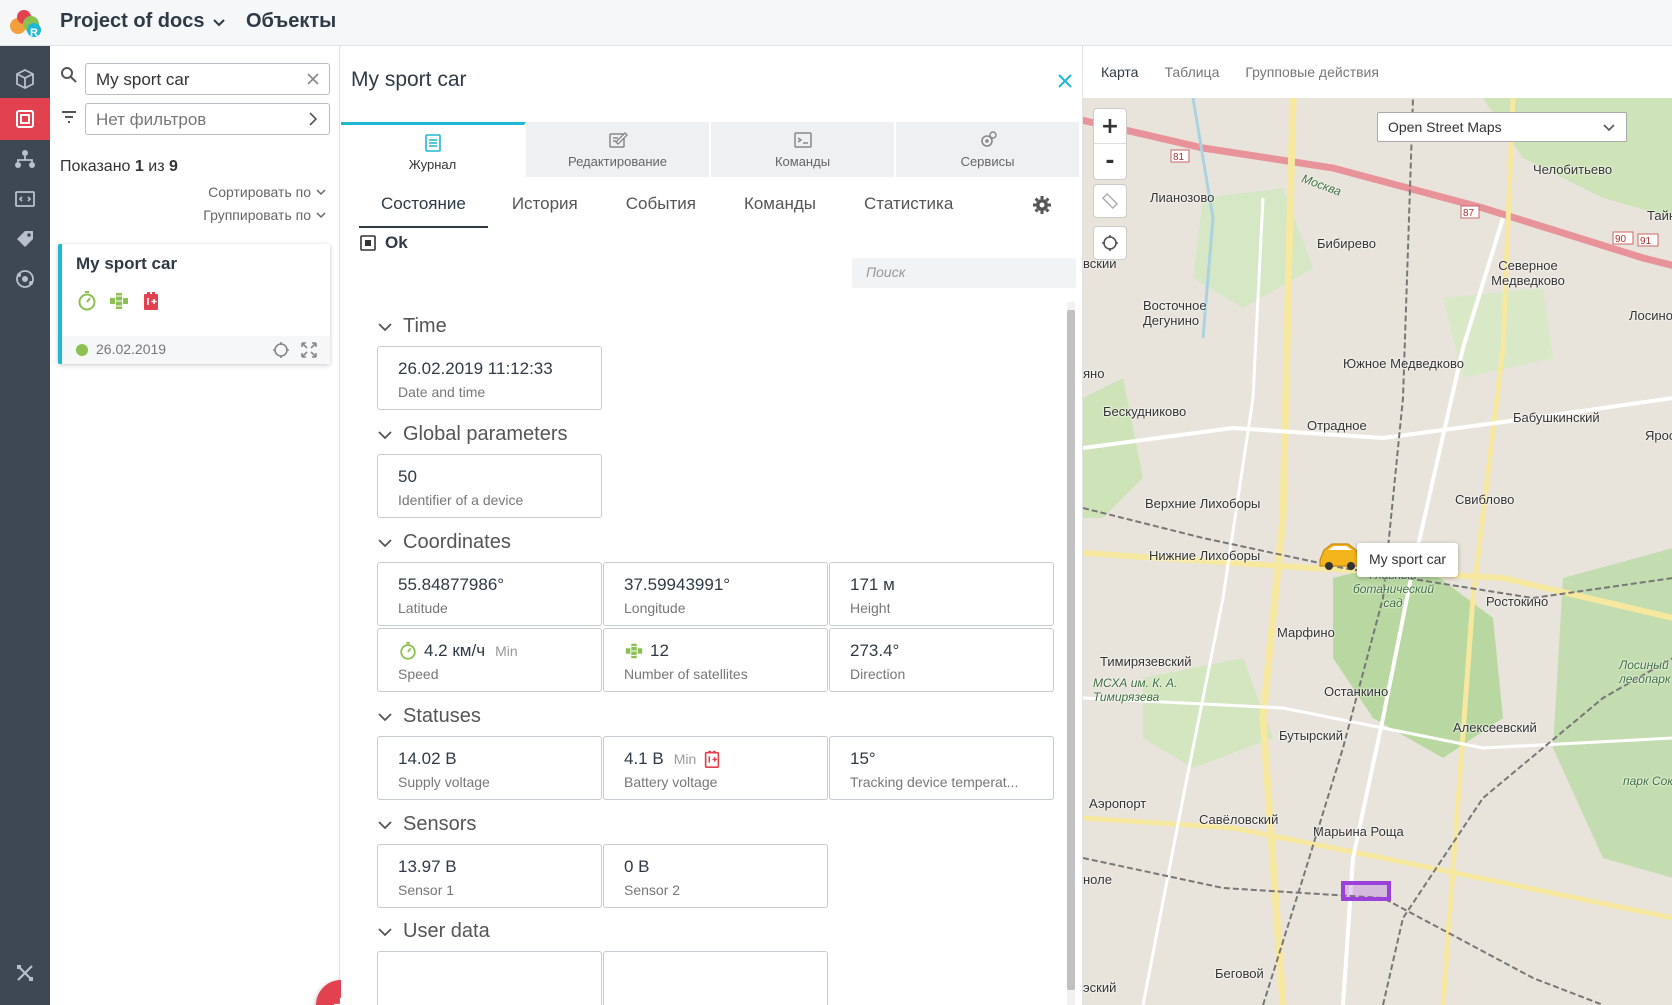 The image size is (1672, 1005). I want to click on tab-journal: Журнал, so click(433, 149).